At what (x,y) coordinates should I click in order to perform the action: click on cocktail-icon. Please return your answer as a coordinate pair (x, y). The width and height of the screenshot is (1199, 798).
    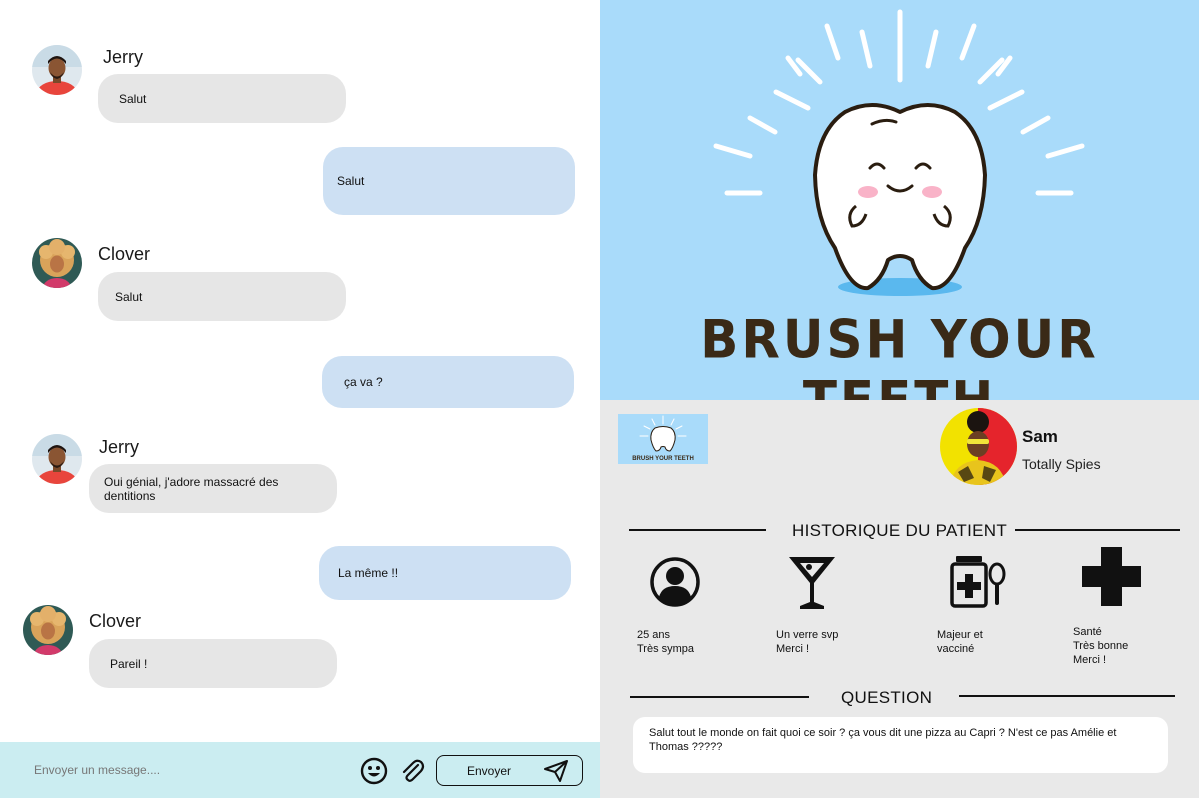
    Looking at the image, I should click on (812, 583).